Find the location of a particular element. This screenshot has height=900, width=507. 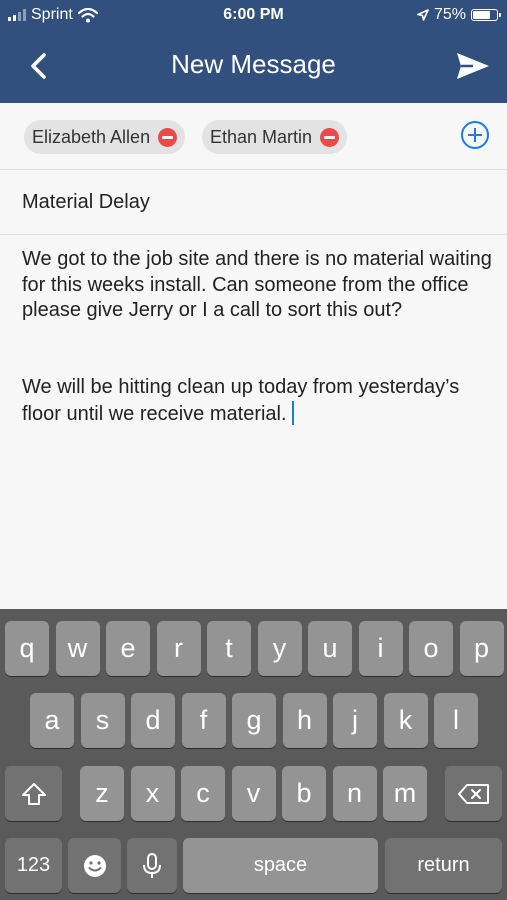

emoji-icon is located at coordinates (94, 865).